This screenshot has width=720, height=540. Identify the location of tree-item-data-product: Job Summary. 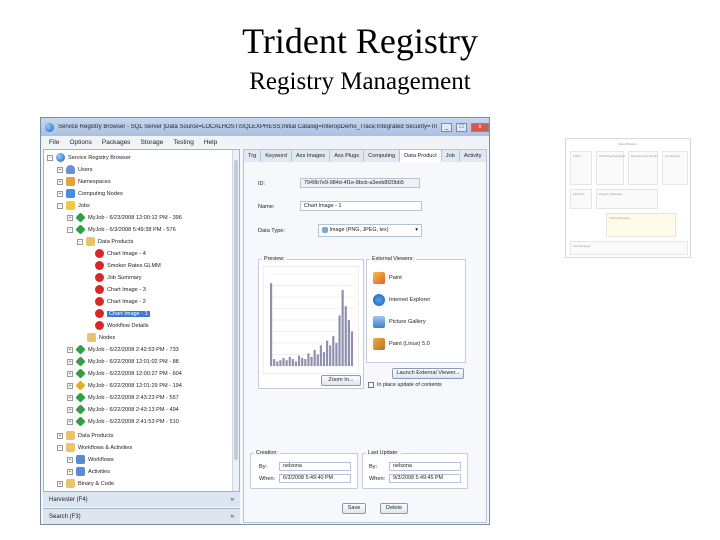
(118, 277).